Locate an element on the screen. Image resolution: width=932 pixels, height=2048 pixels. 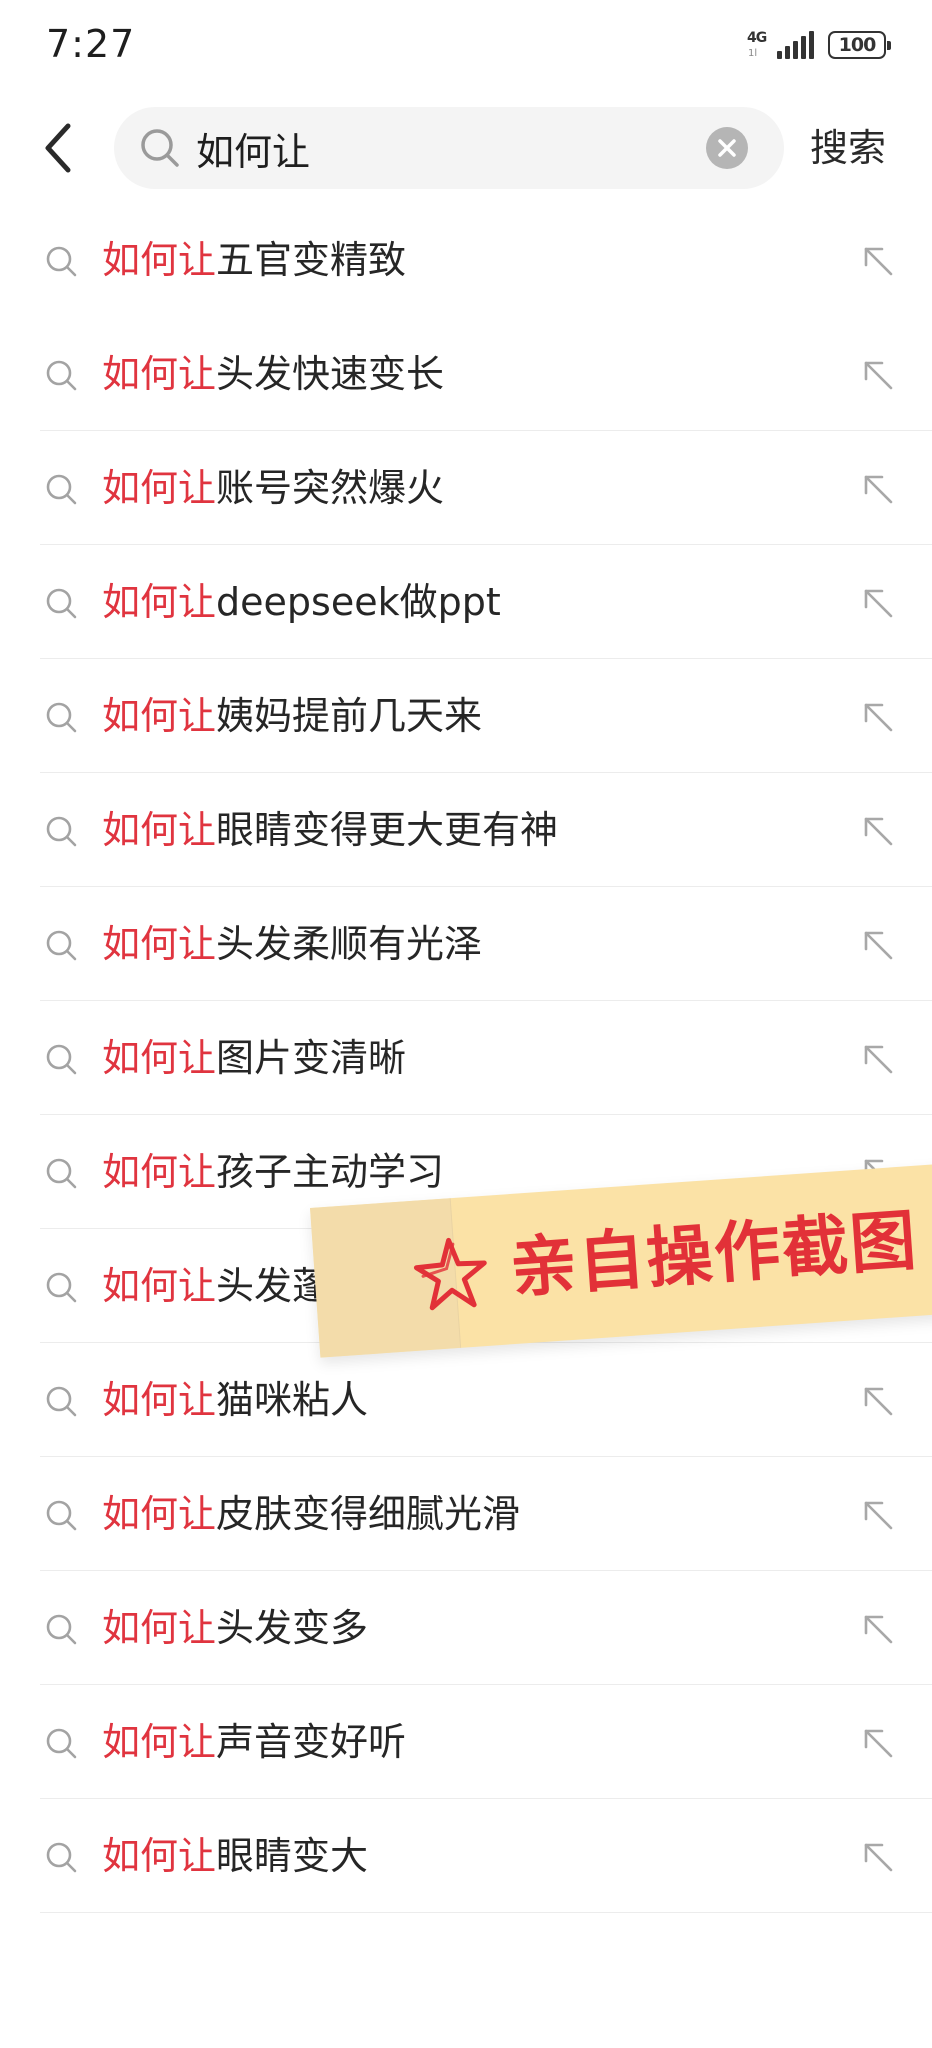
suggestion-completion: 眼睛变得更大更有神 is located at coordinates (387, 830).